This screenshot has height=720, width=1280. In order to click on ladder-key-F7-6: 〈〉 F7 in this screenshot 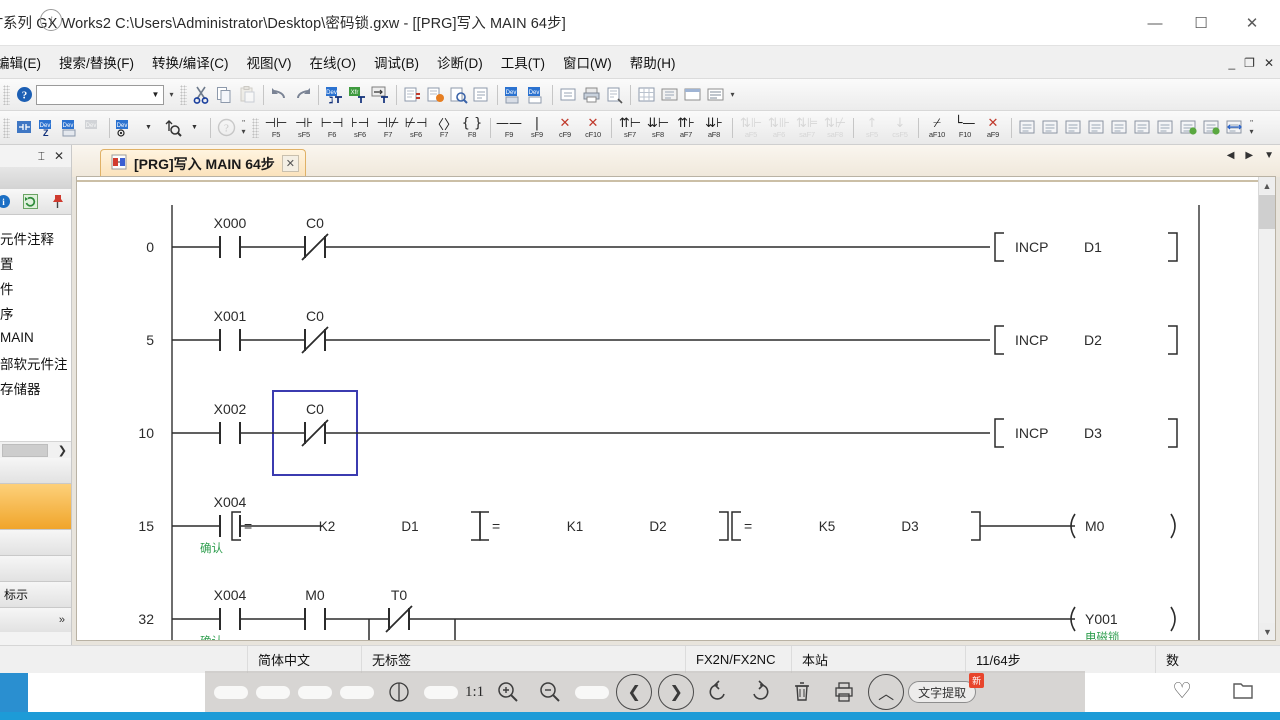, I will do `click(444, 128)`.